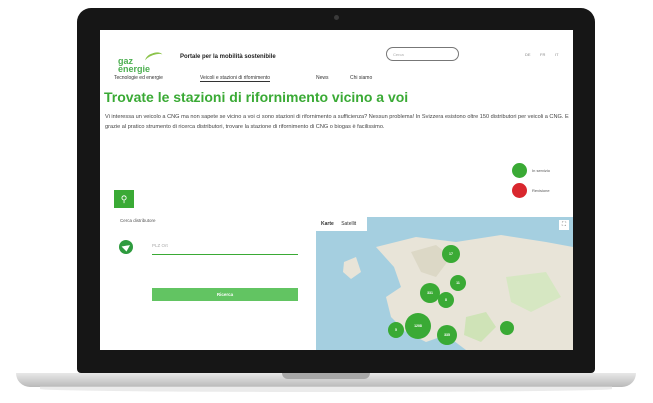 Image resolution: width=653 pixels, height=403 pixels. What do you see at coordinates (542, 54) in the screenshot?
I see `lang-fr: FR` at bounding box center [542, 54].